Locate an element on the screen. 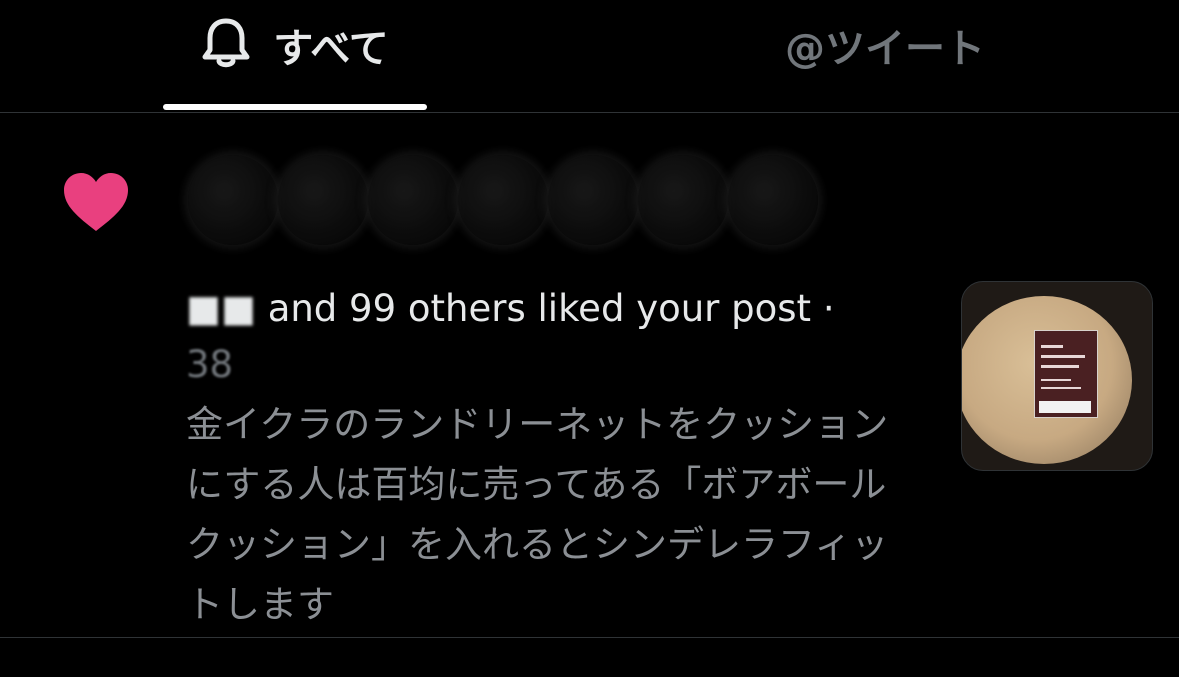 The image size is (1179, 677). likers-summary: ■■ and 99 others liked your post · 38 is located at coordinates (556, 337).